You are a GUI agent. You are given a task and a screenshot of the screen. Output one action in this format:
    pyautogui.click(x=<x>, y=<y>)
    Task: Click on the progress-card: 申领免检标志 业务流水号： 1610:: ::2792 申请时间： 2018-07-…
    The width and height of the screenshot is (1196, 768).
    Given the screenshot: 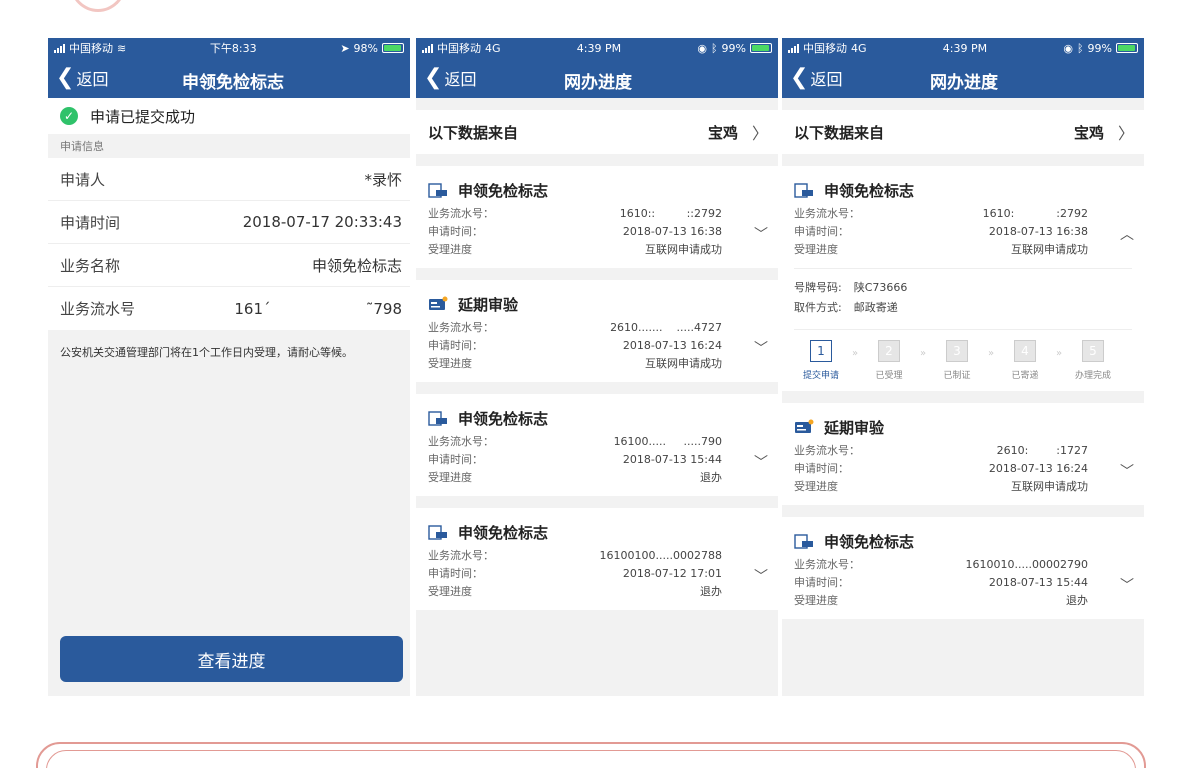 What is the action you would take?
    pyautogui.click(x=597, y=217)
    